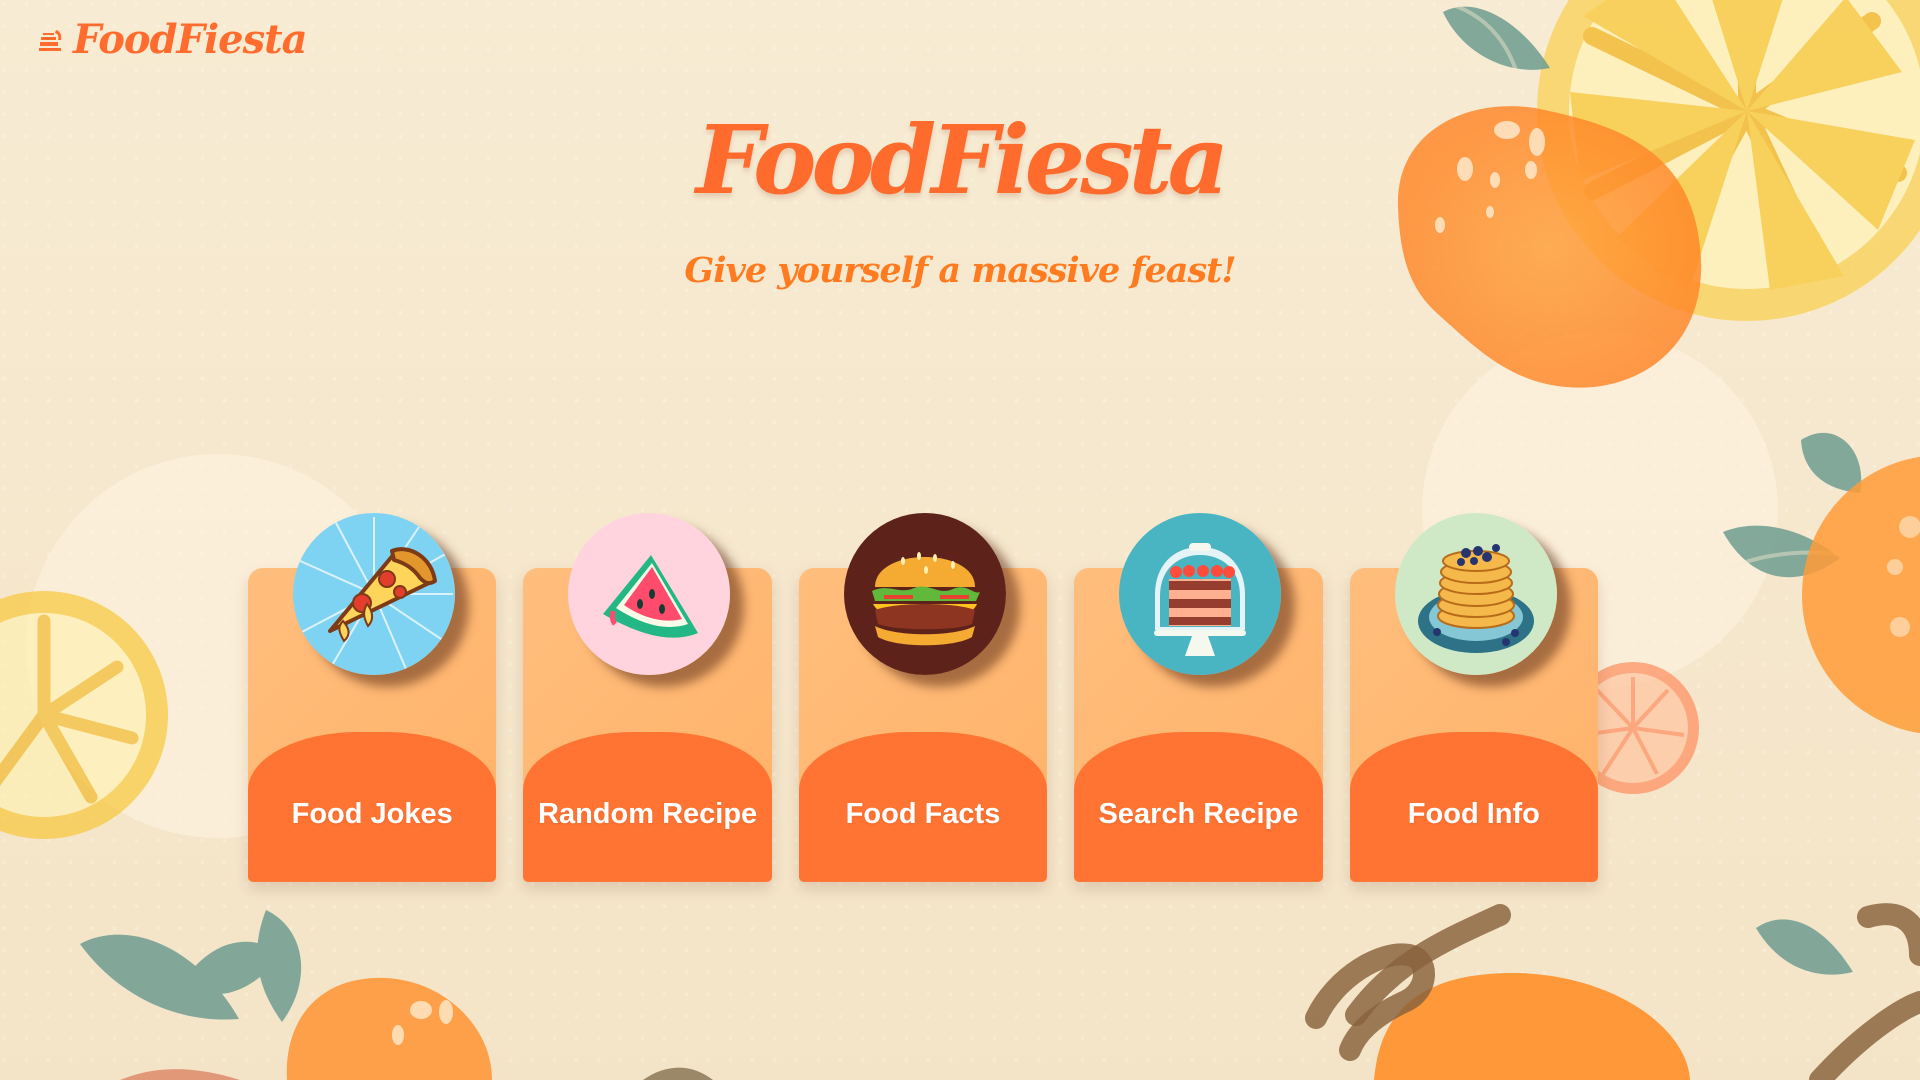  Describe the element at coordinates (648, 697) in the screenshot. I see `random-recipe-card: Random Recipe` at that location.